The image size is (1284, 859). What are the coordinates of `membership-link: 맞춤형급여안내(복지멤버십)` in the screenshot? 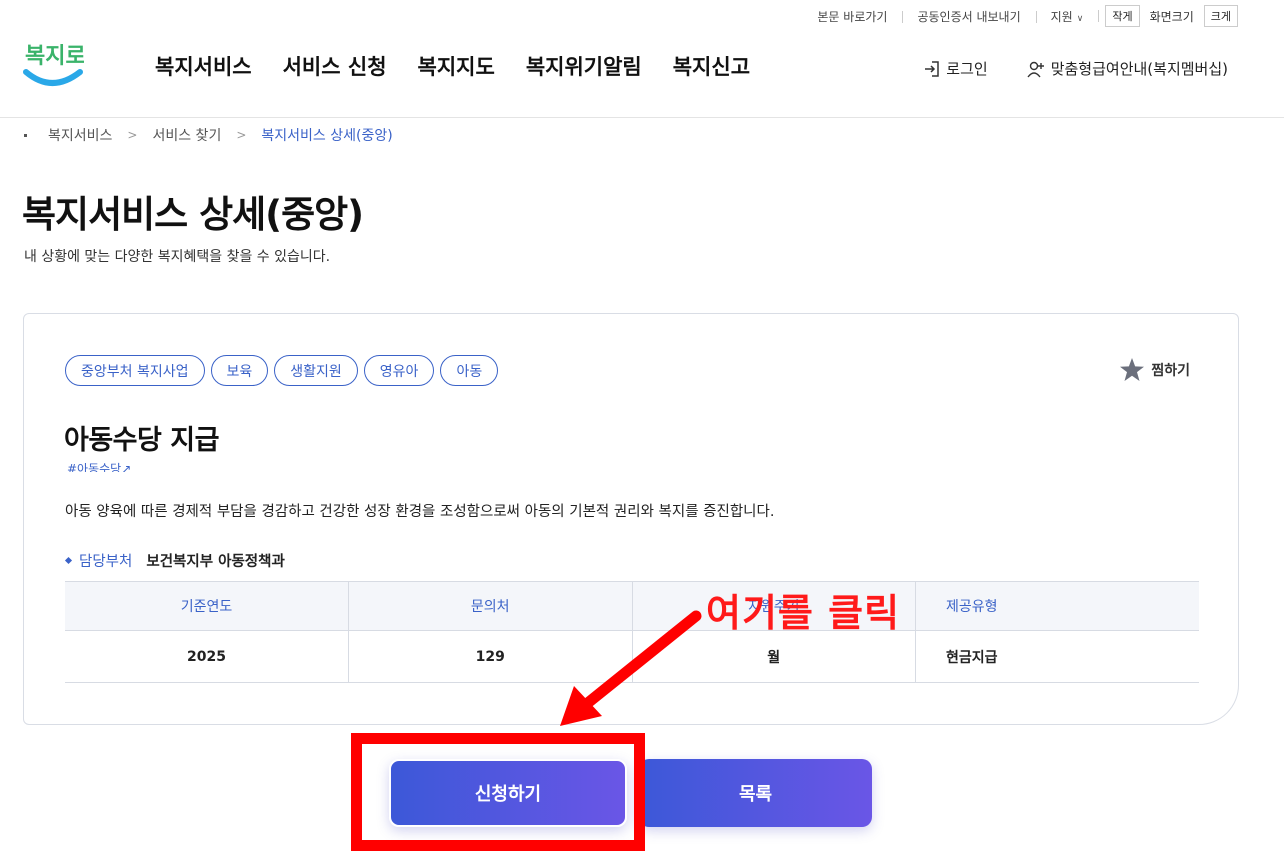 It's located at (1127, 68).